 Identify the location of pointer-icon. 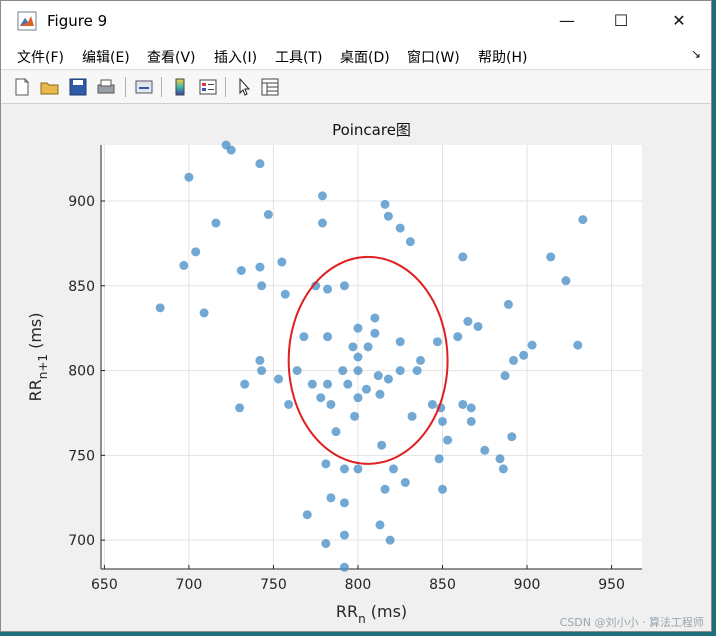
(244, 87).